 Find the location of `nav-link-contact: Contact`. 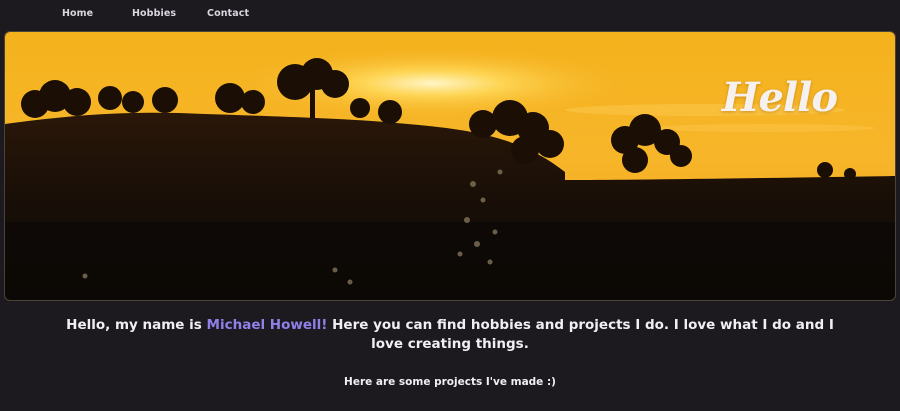

nav-link-contact: Contact is located at coordinates (228, 13).